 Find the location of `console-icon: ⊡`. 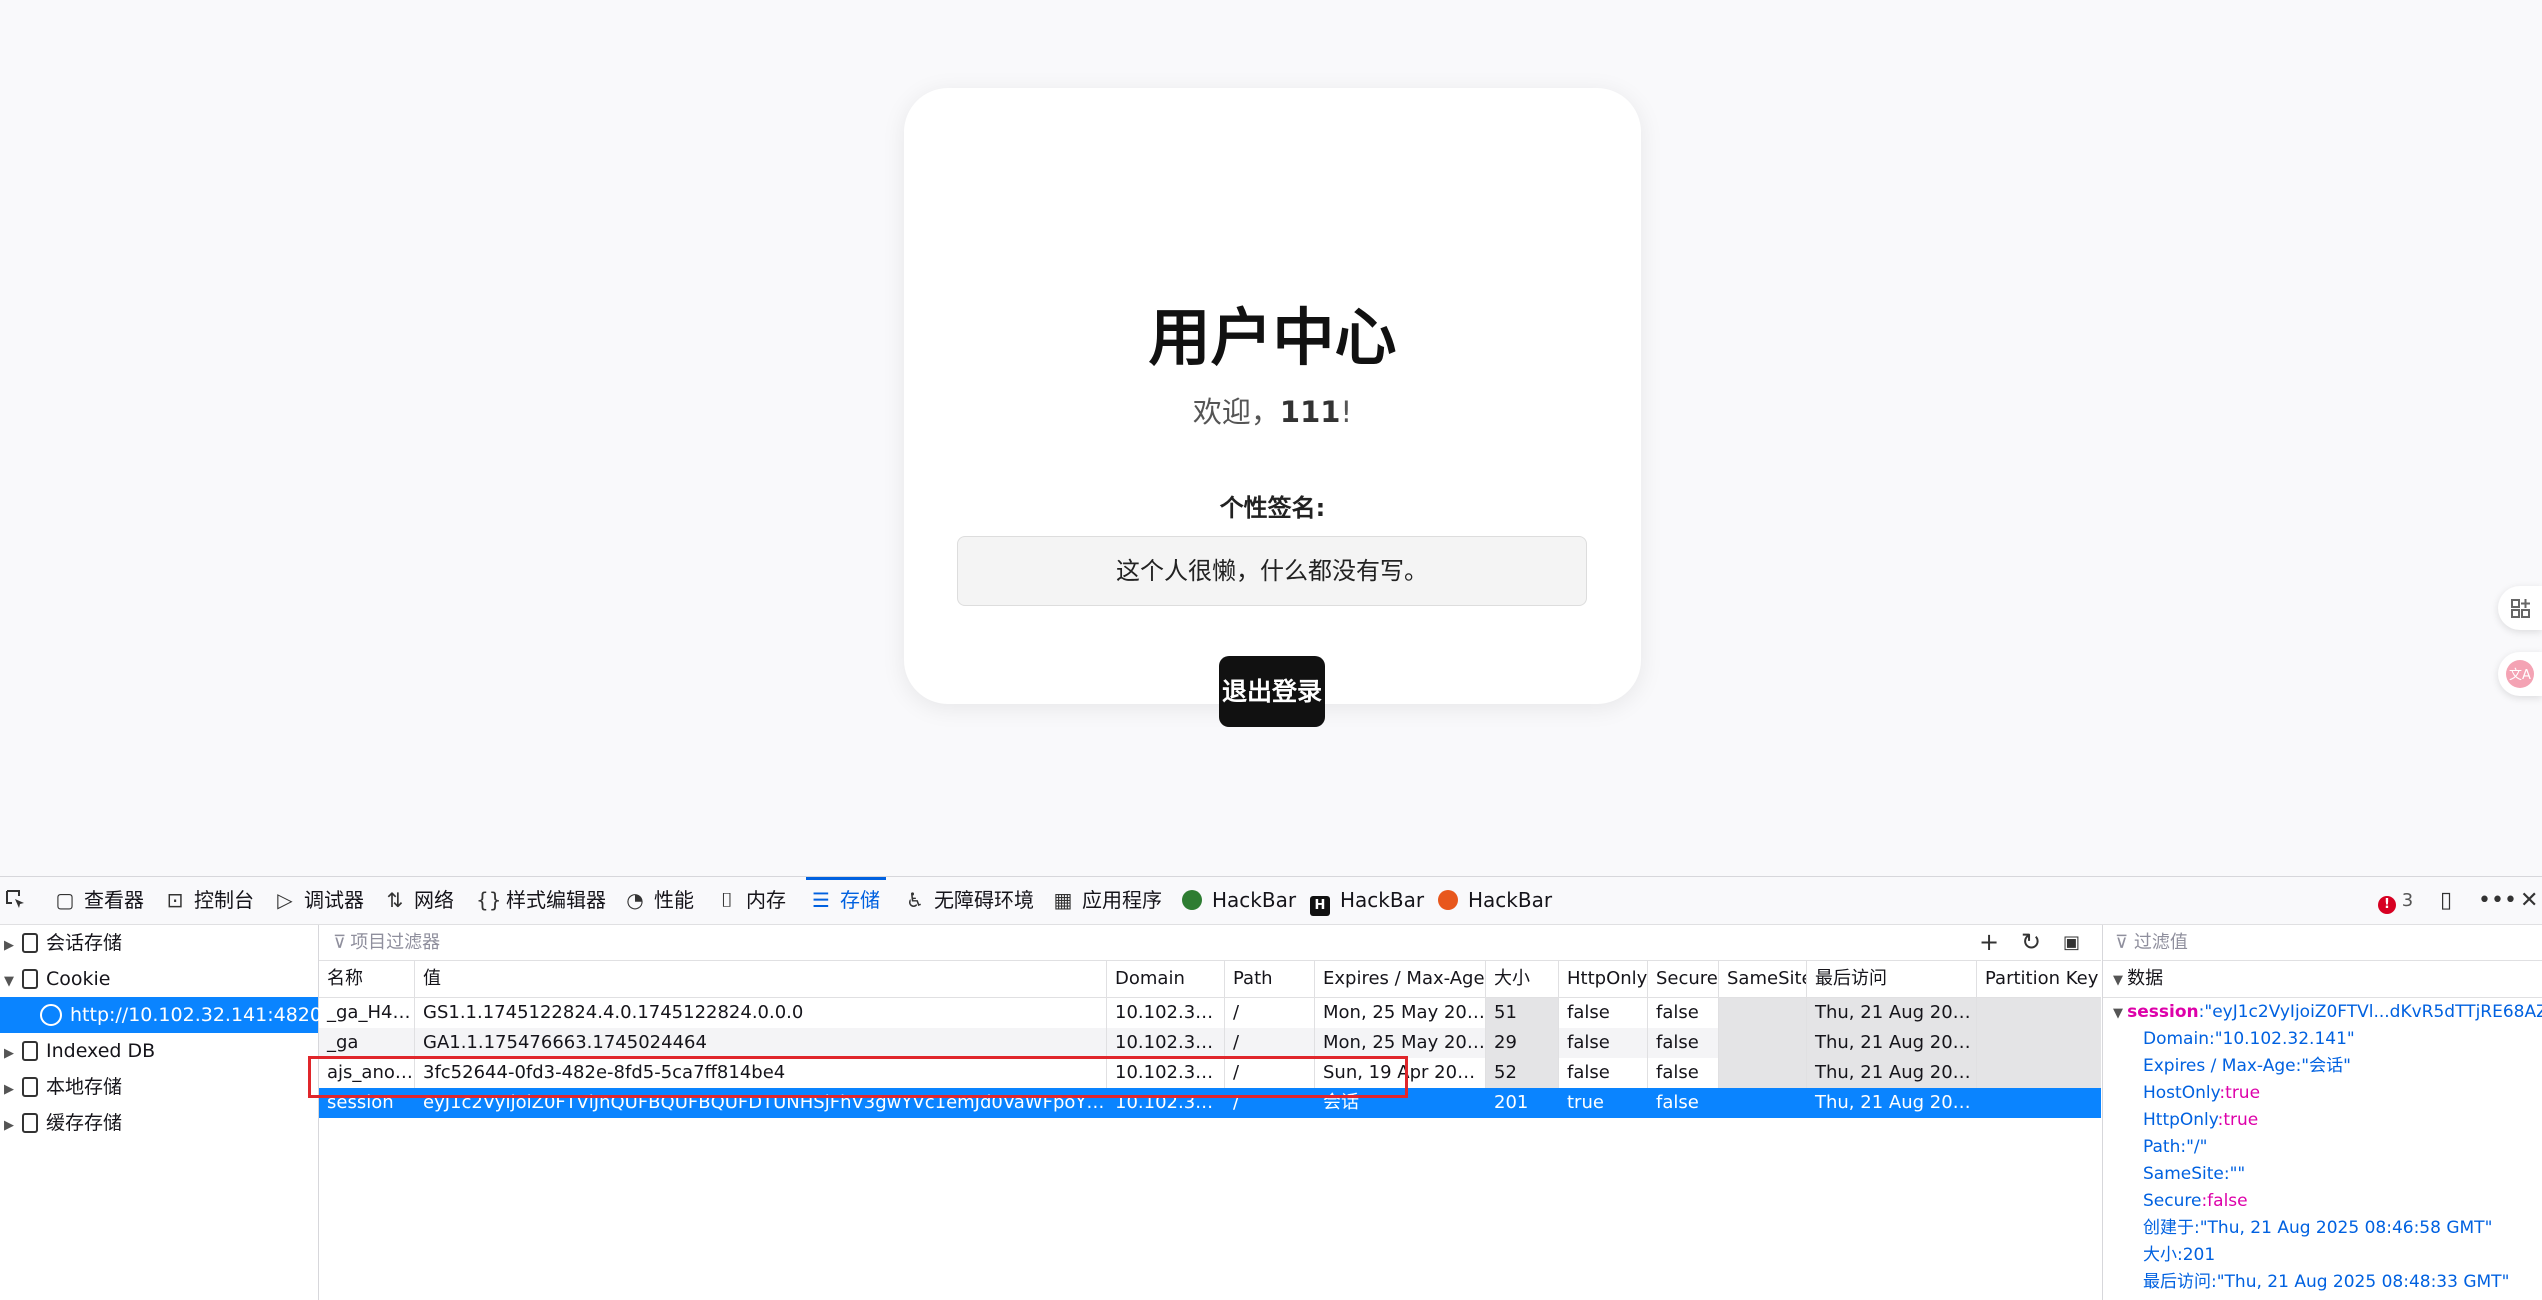

console-icon: ⊡ is located at coordinates (175, 900).